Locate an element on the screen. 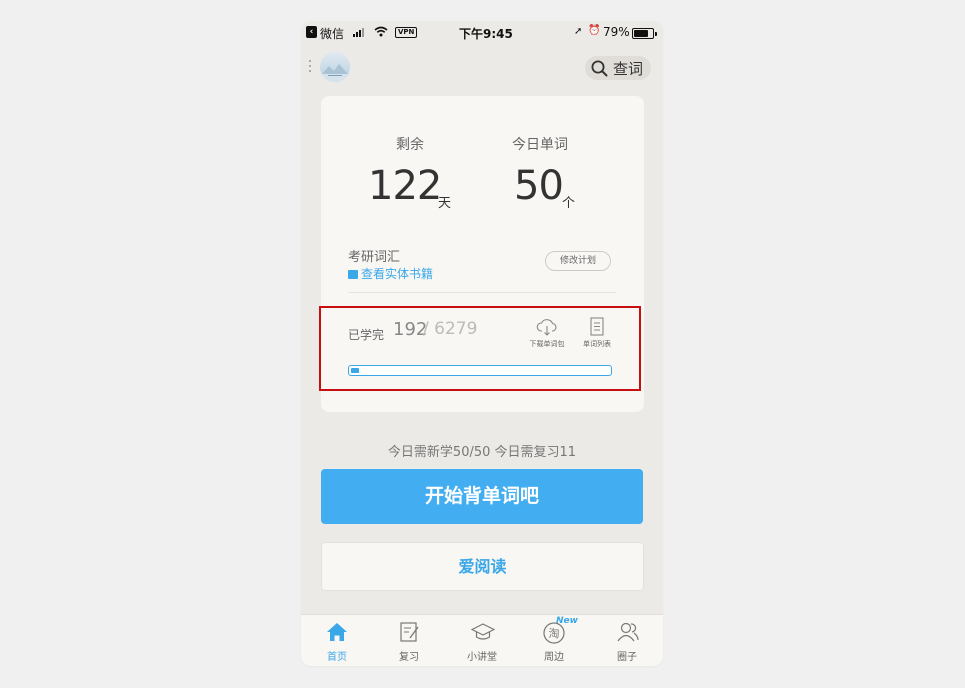 Image resolution: width=965 pixels, height=688 pixels. remaining-value: 122 is located at coordinates (405, 186).